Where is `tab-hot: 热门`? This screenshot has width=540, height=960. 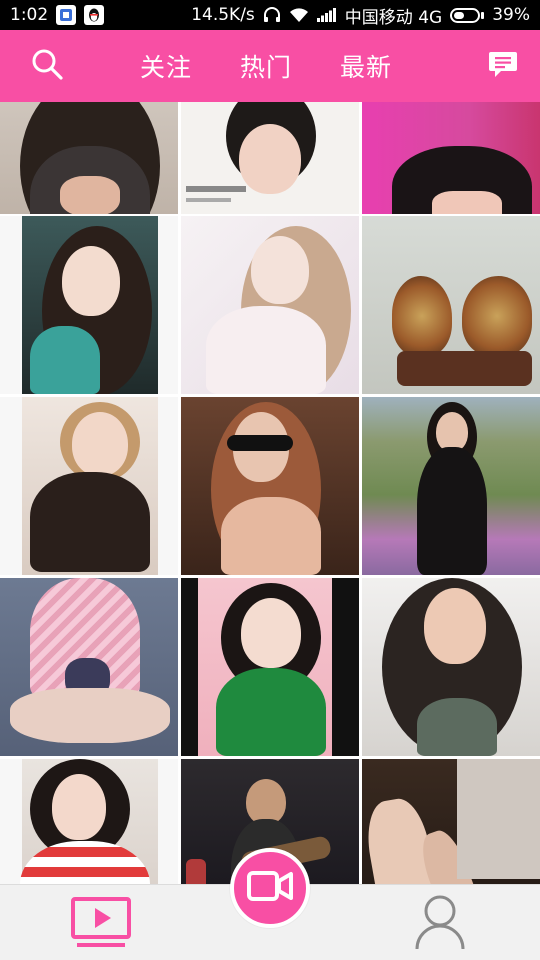
tab-hot: 热门 is located at coordinates (266, 66).